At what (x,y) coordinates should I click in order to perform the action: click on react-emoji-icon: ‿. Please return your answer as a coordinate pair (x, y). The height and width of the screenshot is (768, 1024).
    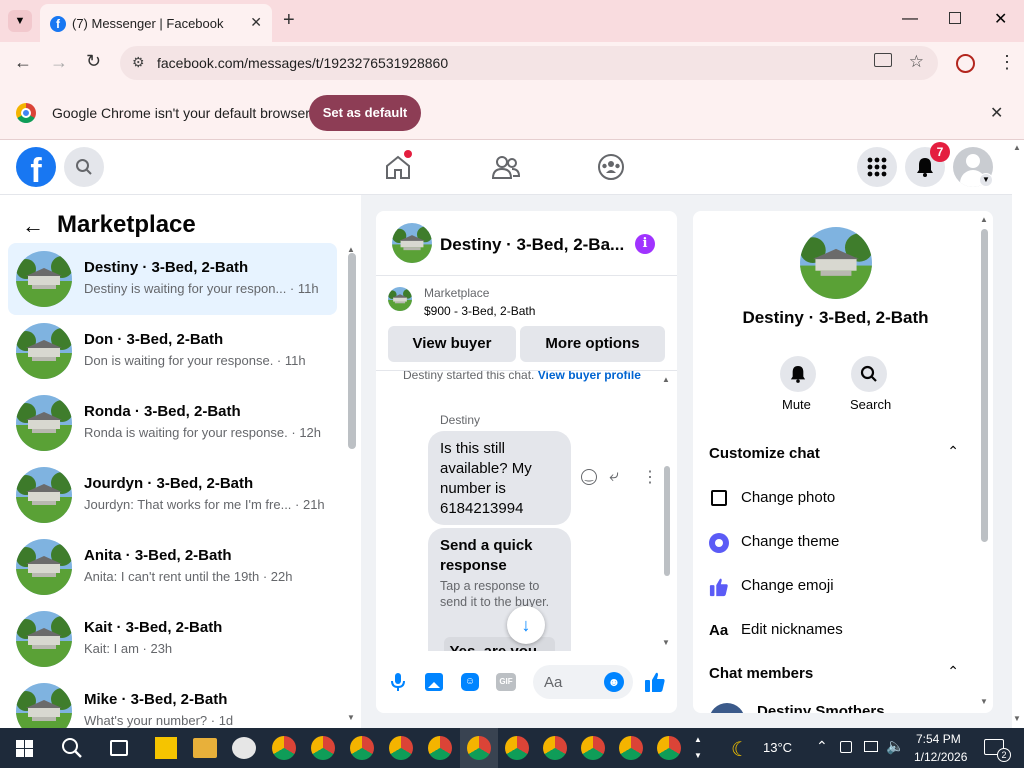
    Looking at the image, I should click on (589, 477).